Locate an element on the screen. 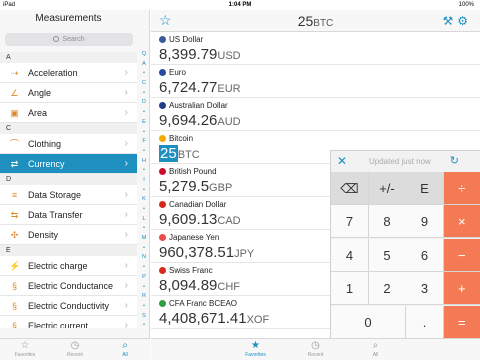 This screenshot has height=360, width=480. sidebar-item: ⚡ Electric charge › is located at coordinates (68, 266).